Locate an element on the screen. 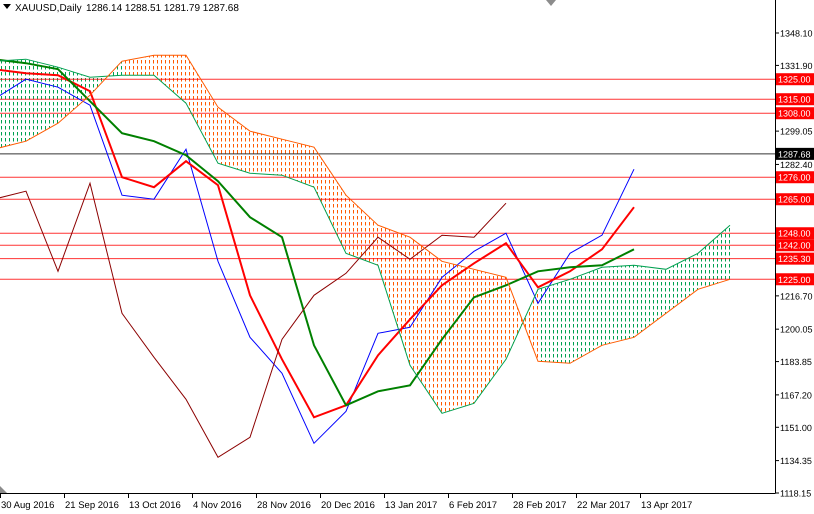  ref-line-label: 1225.00 is located at coordinates (794, 279).